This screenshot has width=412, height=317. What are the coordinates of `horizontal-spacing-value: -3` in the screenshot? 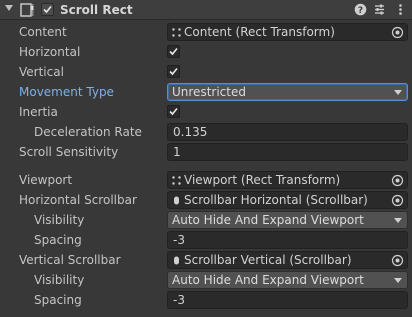 It's located at (179, 240).